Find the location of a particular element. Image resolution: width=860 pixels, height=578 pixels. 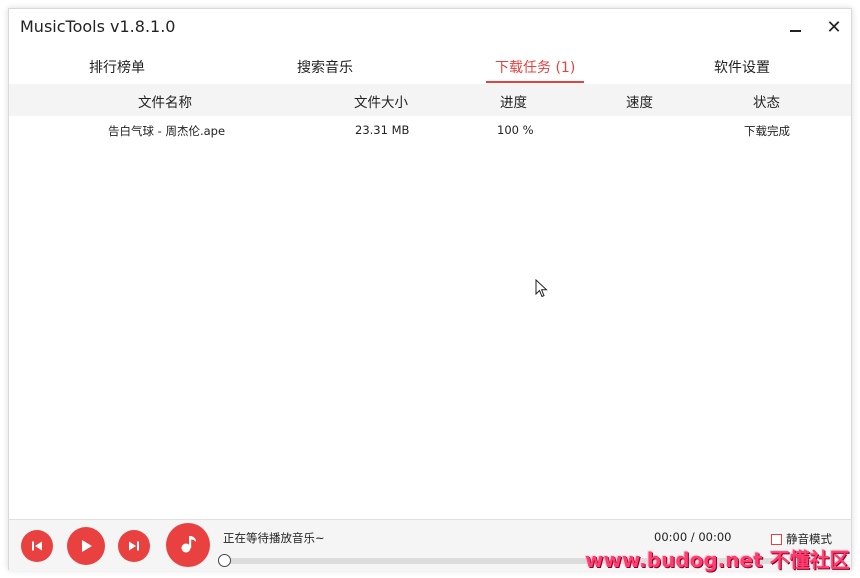

minimize-icon is located at coordinates (795, 31).